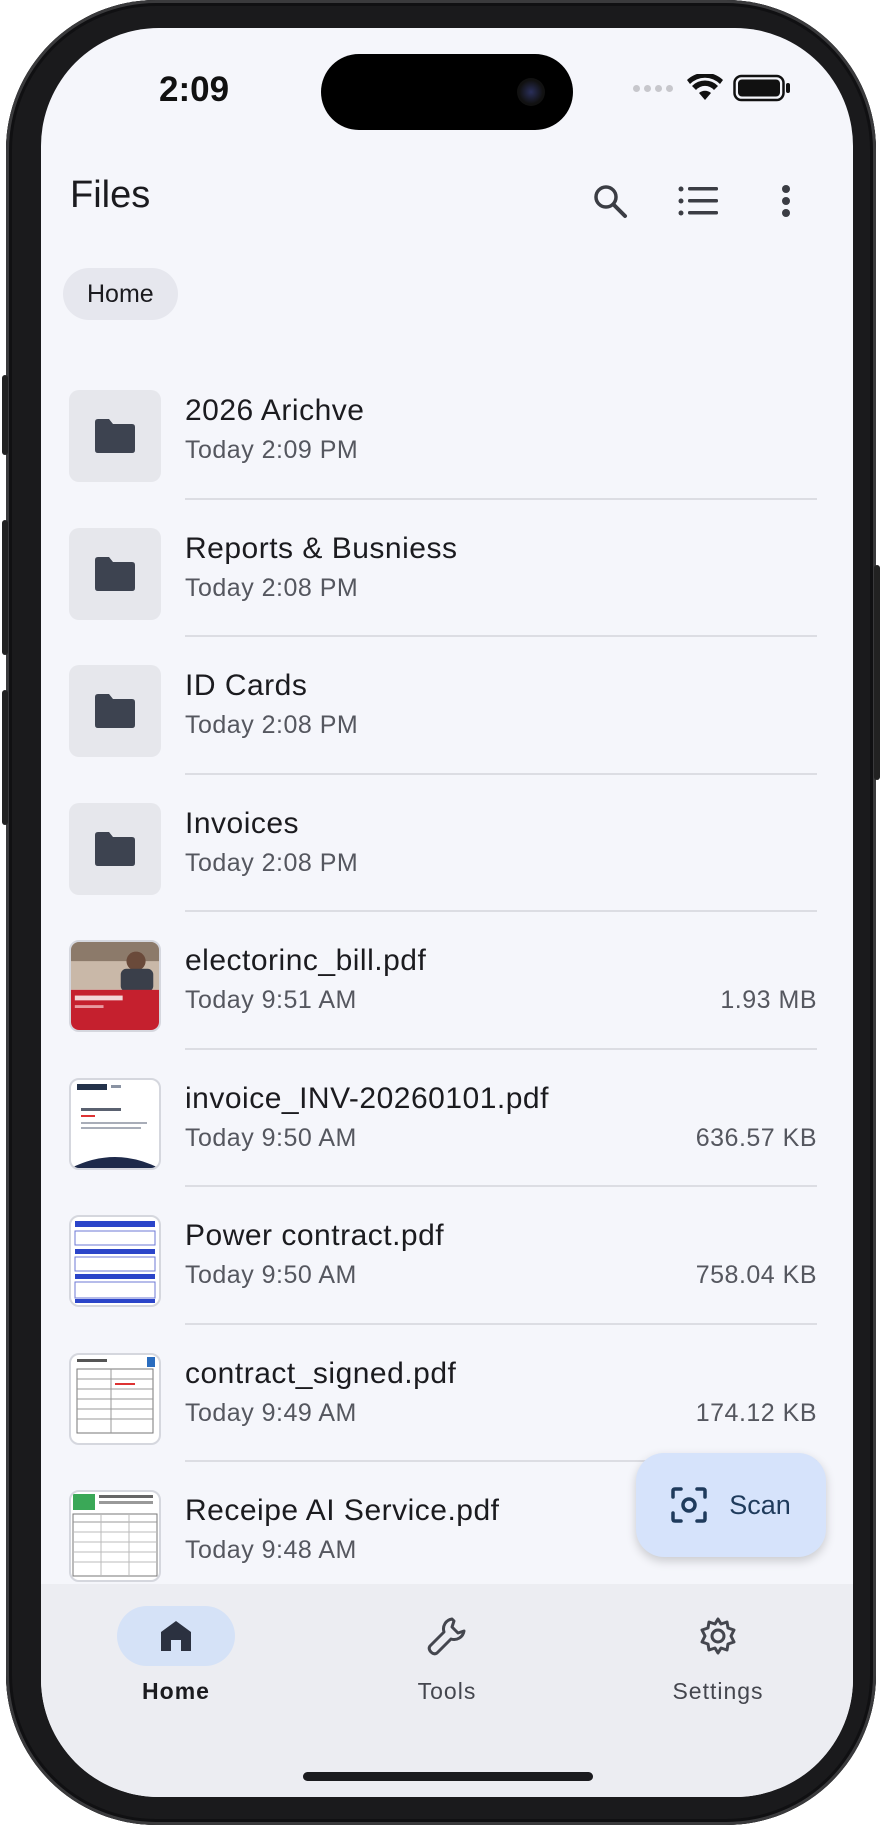 The image size is (882, 1825). Describe the element at coordinates (271, 1000) in the screenshot. I see `item-date: Today 9:51 AM` at that location.